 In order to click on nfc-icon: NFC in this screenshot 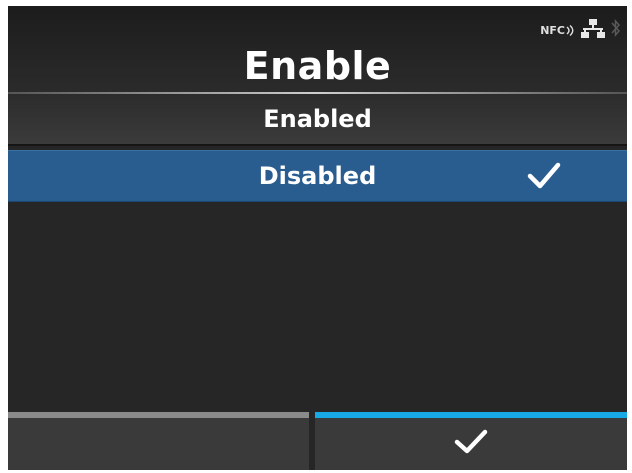, I will do `click(557, 30)`.